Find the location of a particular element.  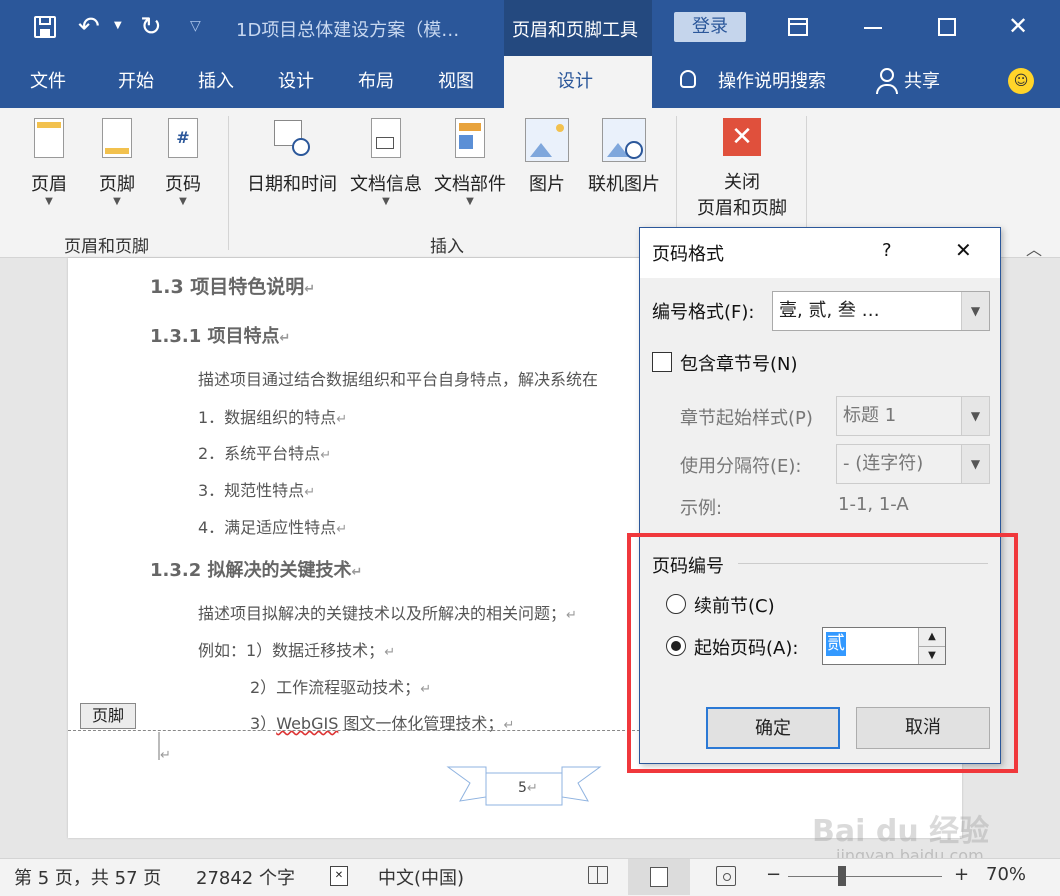

separator-select: - (连字符) ▼ is located at coordinates (913, 464).